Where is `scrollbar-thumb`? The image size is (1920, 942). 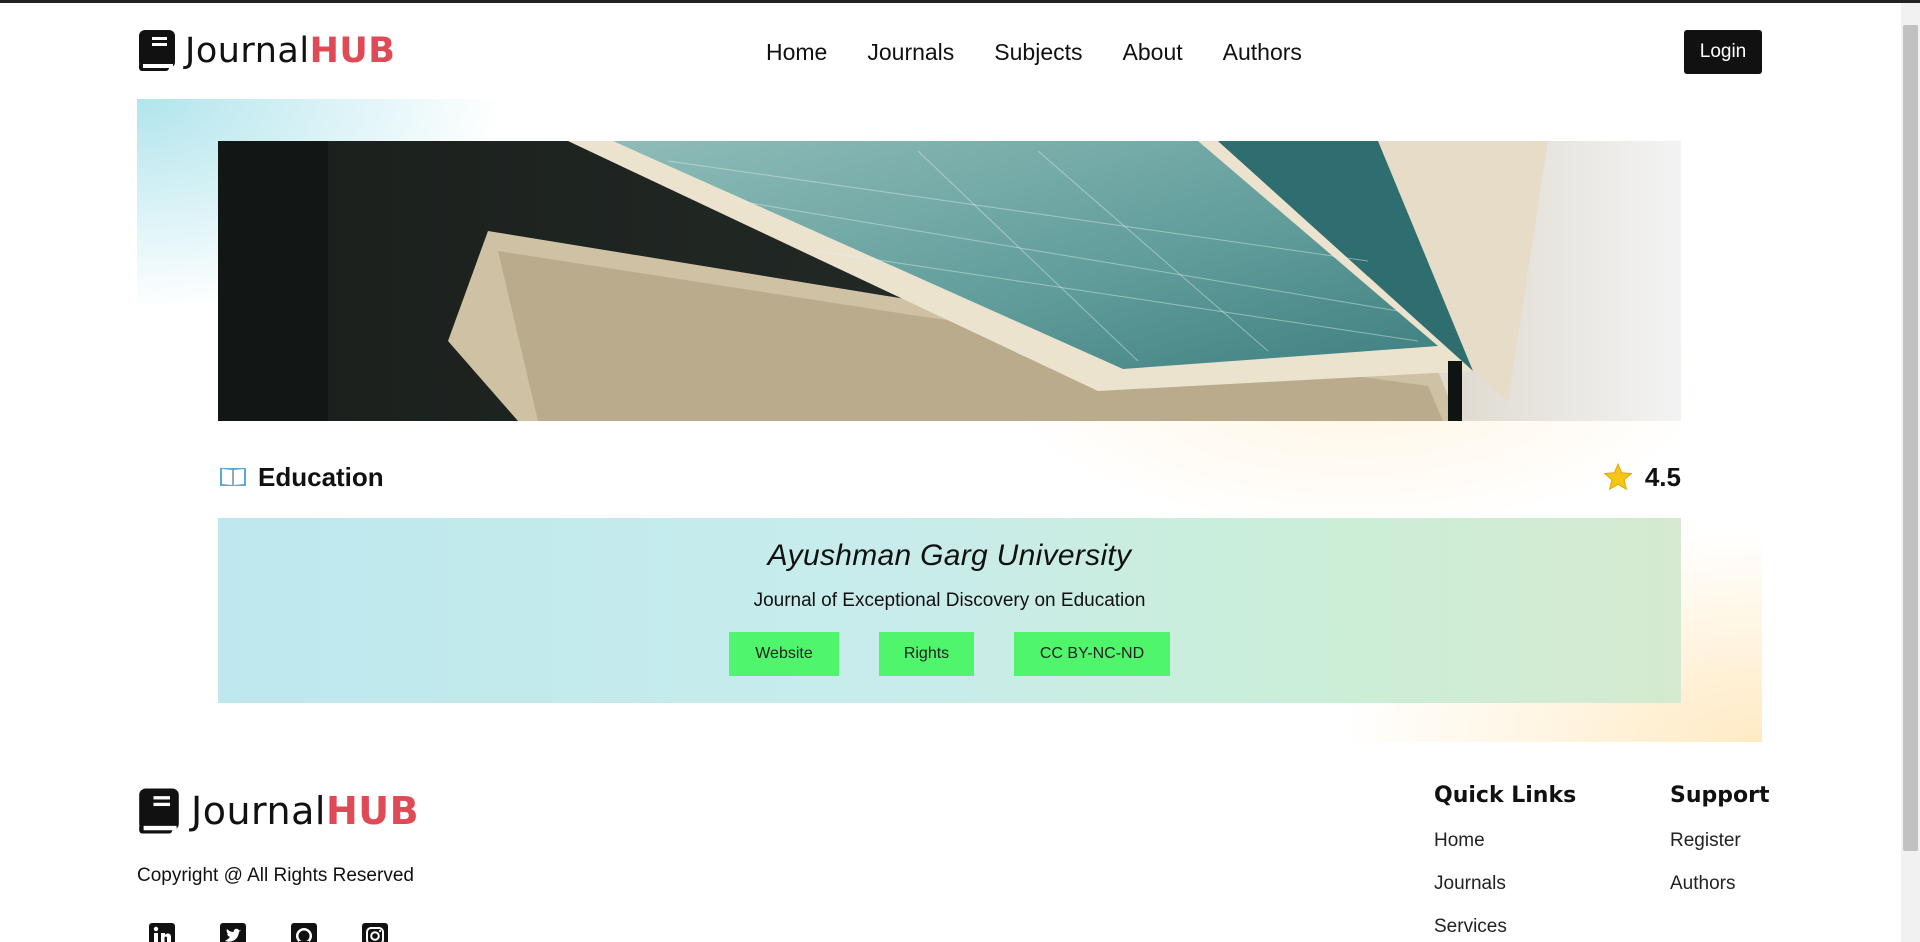 scrollbar-thumb is located at coordinates (1910, 438).